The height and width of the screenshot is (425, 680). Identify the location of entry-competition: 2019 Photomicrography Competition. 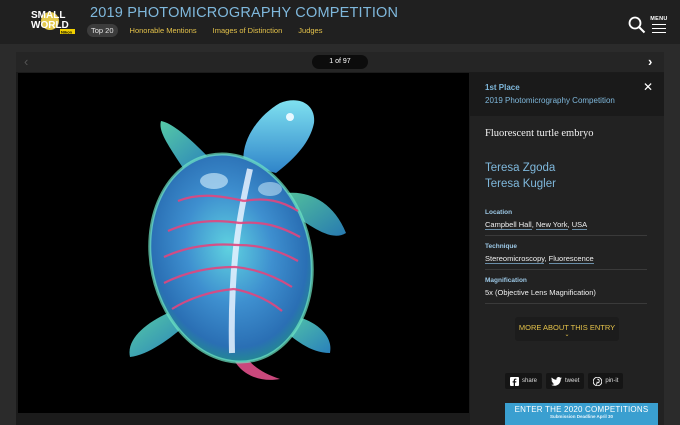
(550, 100).